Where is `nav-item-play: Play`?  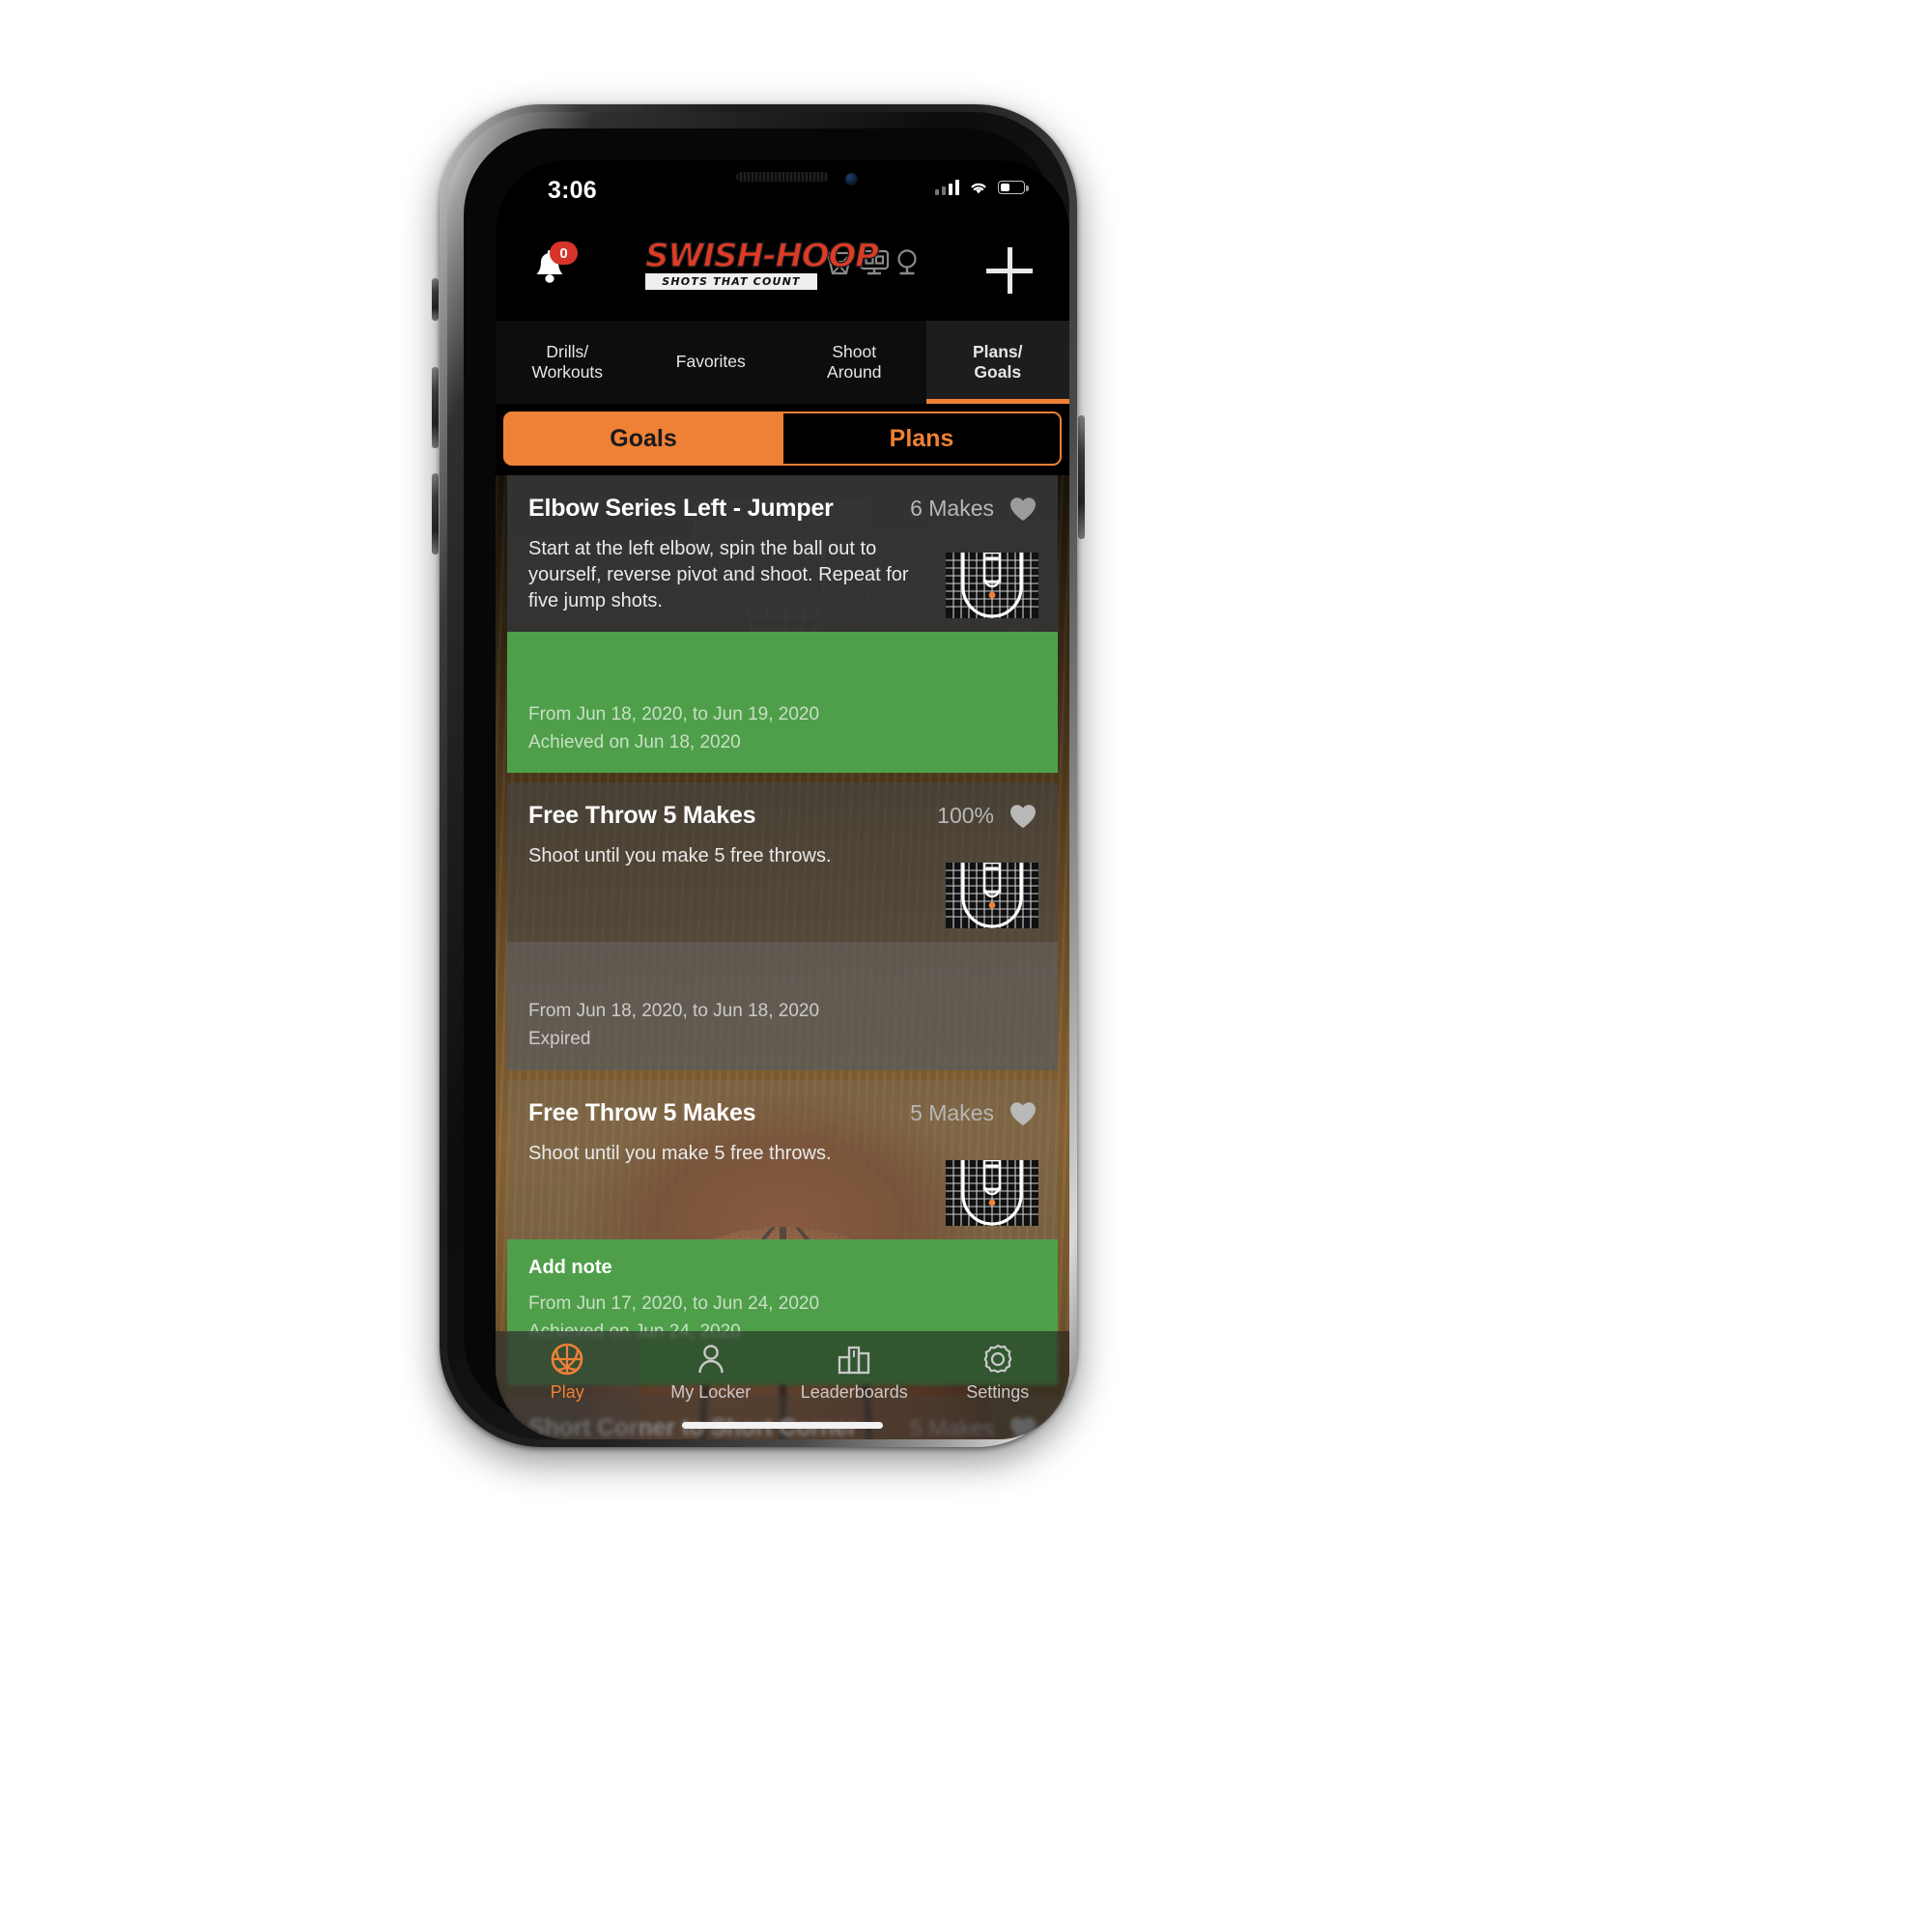
nav-item-play: Play is located at coordinates (567, 1385).